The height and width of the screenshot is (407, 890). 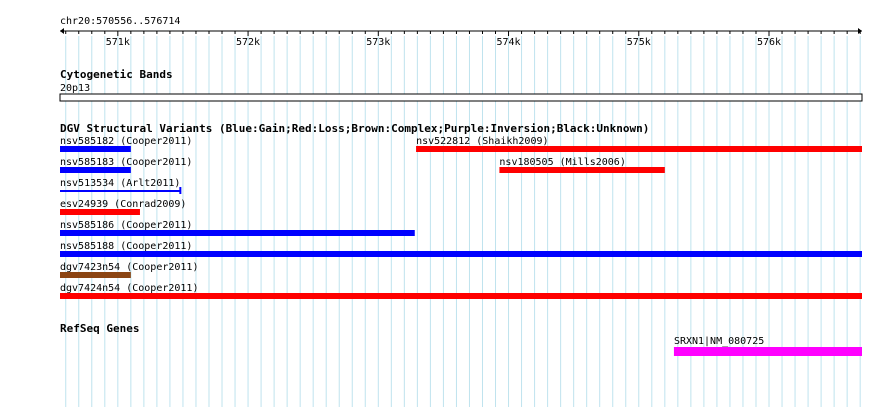 I want to click on dgv-feature: nsv513534 (Arlt2011), so click(x=121, y=186).